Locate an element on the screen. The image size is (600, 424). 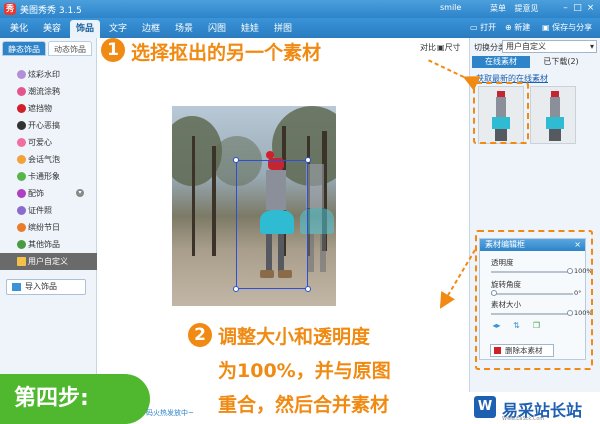
step-2-caption-line3: 重合，然后合并素材 is located at coordinates (304, 405).